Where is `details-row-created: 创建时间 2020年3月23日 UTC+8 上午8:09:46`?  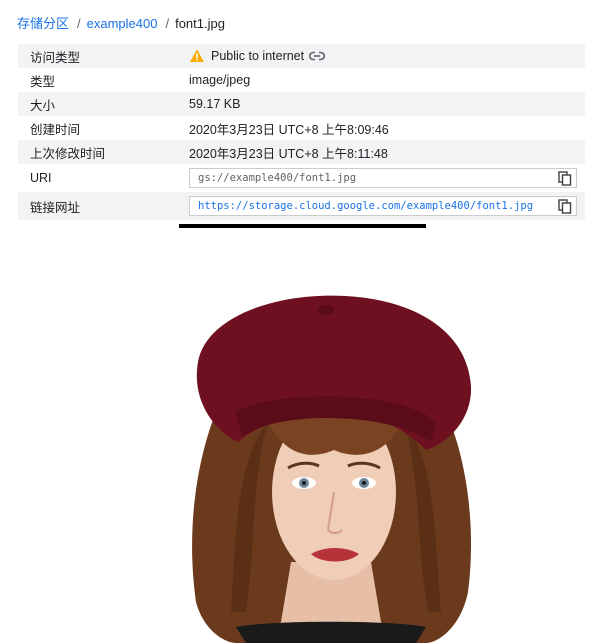
details-row-created: 创建时间 2020年3月23日 UTC+8 上午8:09:46 is located at coordinates (301, 128).